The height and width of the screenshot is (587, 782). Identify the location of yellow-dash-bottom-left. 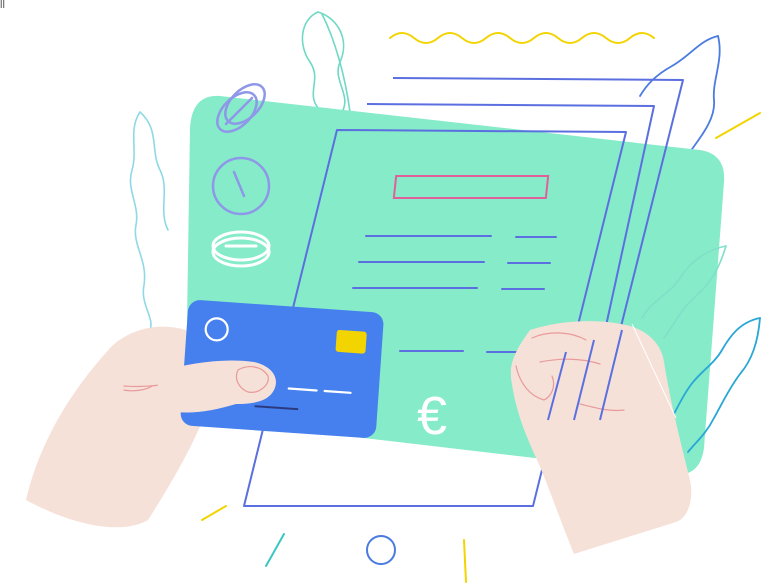
(214, 513).